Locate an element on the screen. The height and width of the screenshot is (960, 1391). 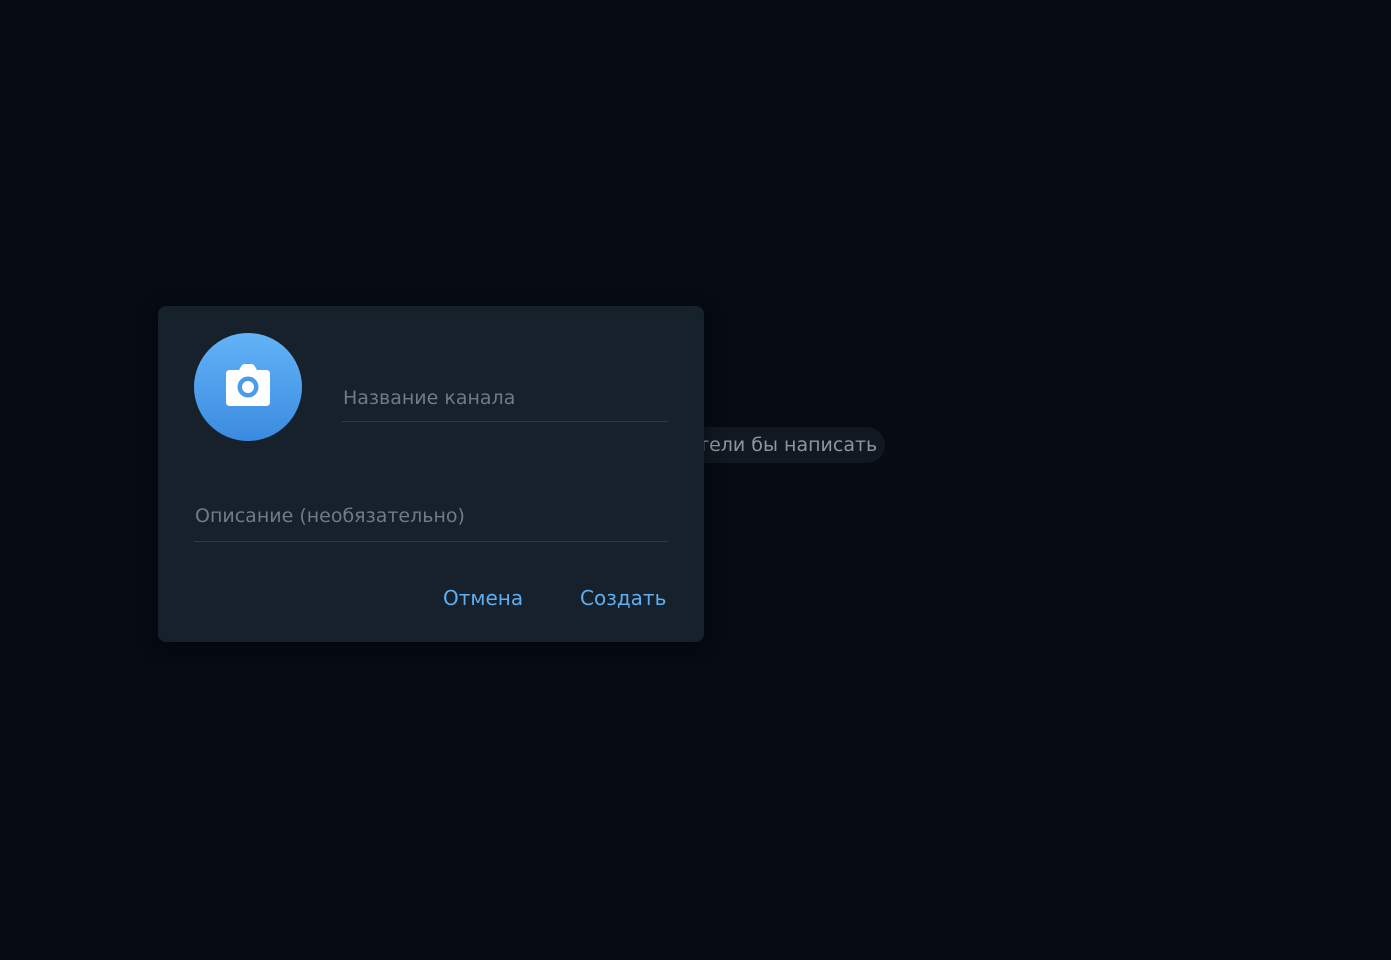
create-button: Создать is located at coordinates (623, 598).